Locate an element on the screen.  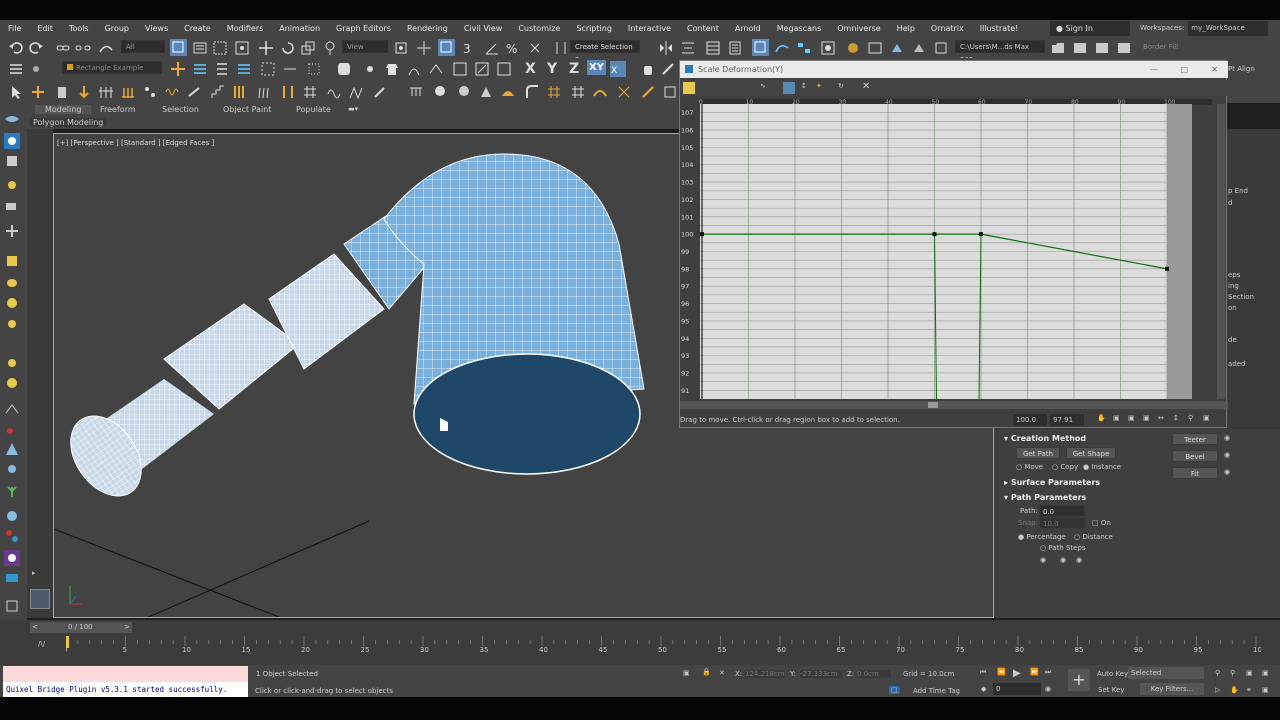
menu-illustrate: Illustrate! is located at coordinates (999, 28).